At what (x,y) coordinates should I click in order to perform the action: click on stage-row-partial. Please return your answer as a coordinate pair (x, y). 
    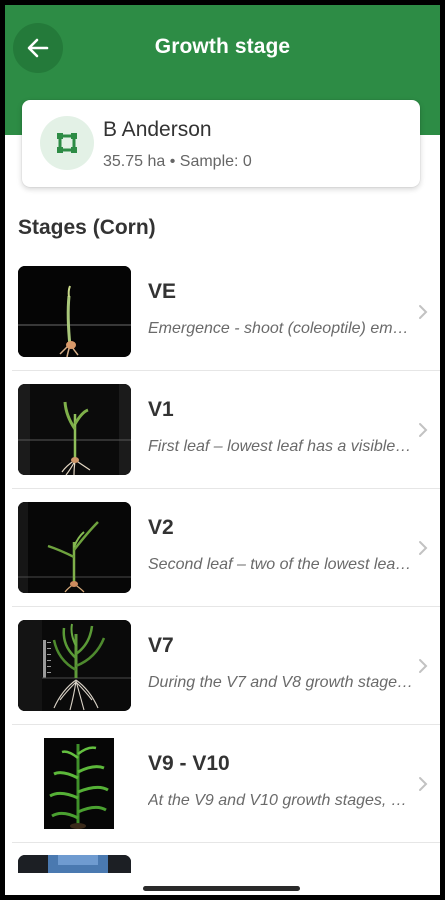
    Looking at the image, I should click on (226, 858).